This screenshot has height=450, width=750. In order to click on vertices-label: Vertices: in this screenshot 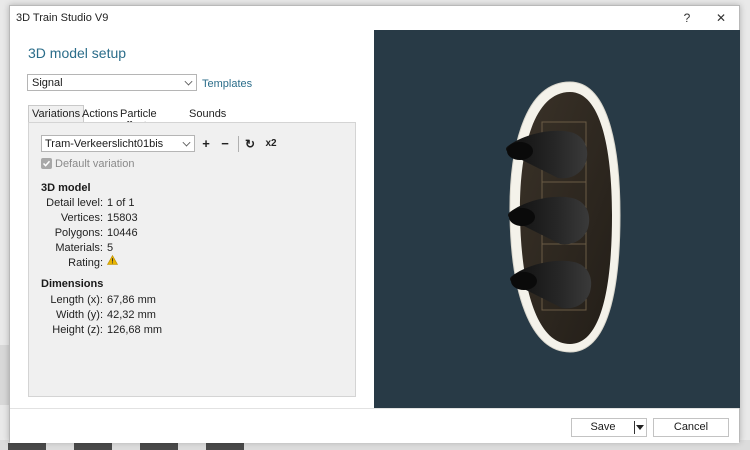, I will do `click(81, 218)`.